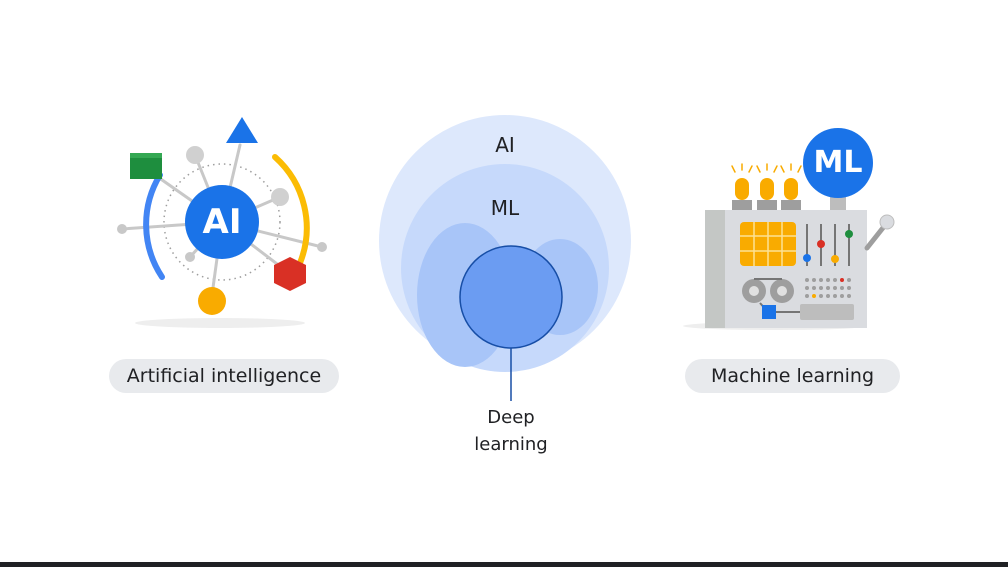 This screenshot has width=1008, height=567. What do you see at coordinates (224, 376) in the screenshot?
I see `ai-caption: Artificial intelligence` at bounding box center [224, 376].